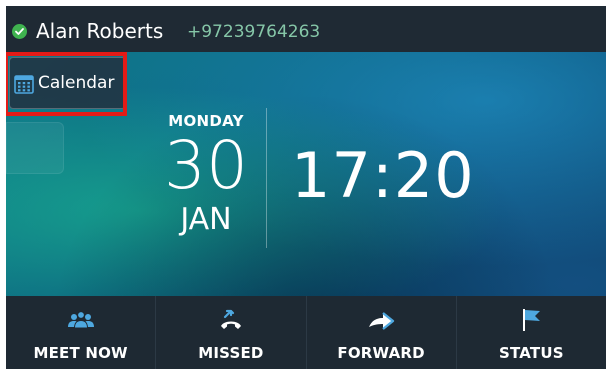 The height and width of the screenshot is (369, 606). I want to click on people-icon, so click(80, 320).